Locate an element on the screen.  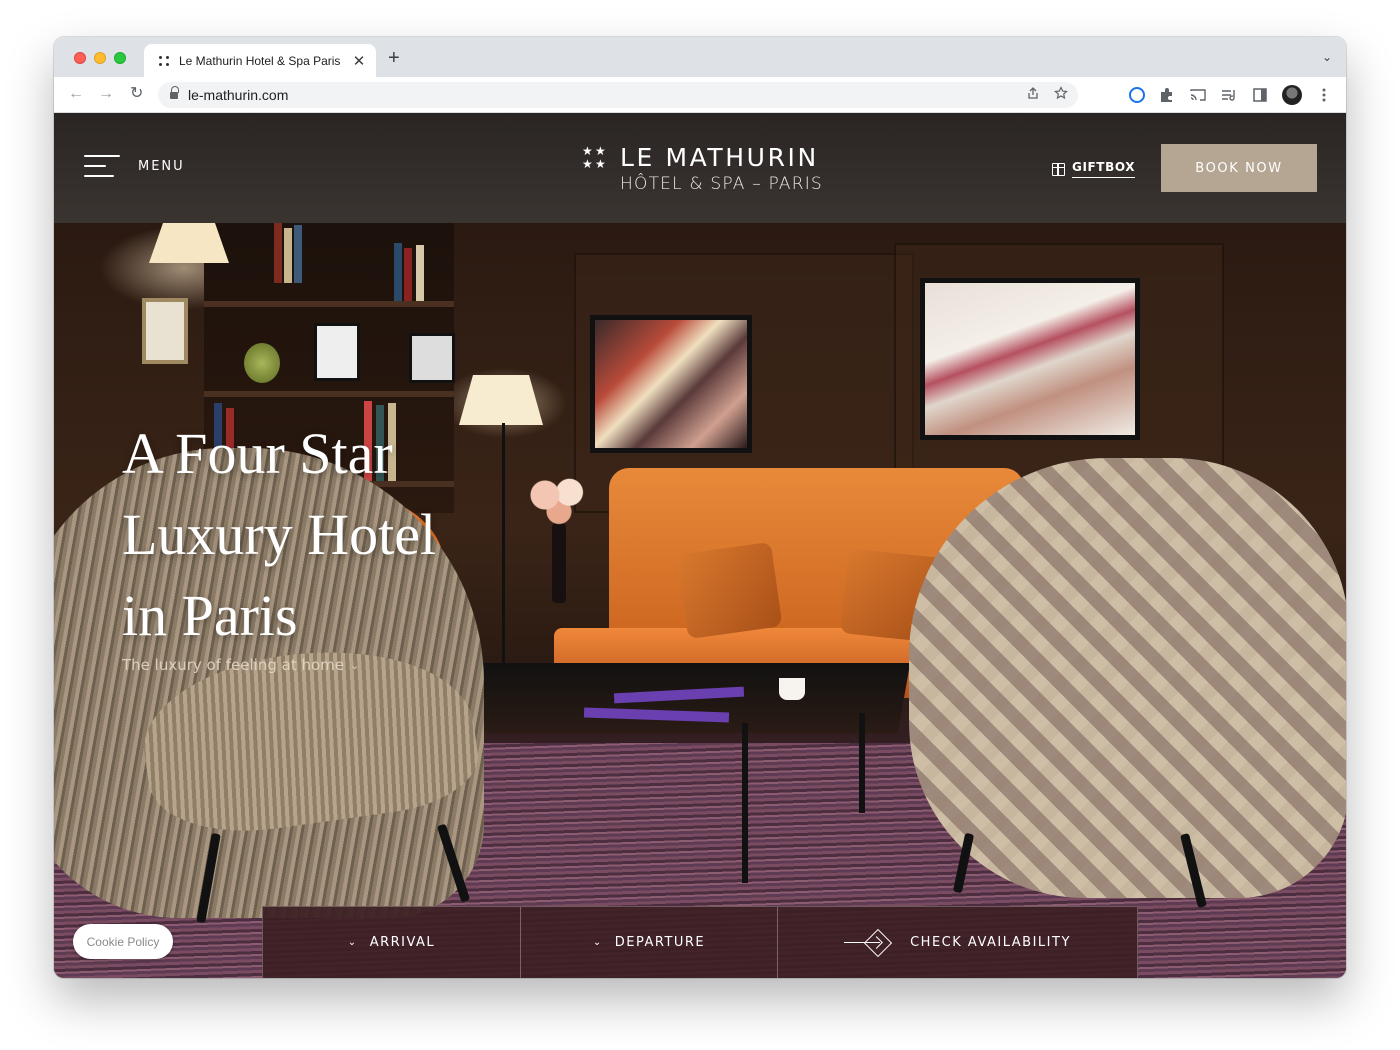
more-vert-icon is located at coordinates (1324, 95).